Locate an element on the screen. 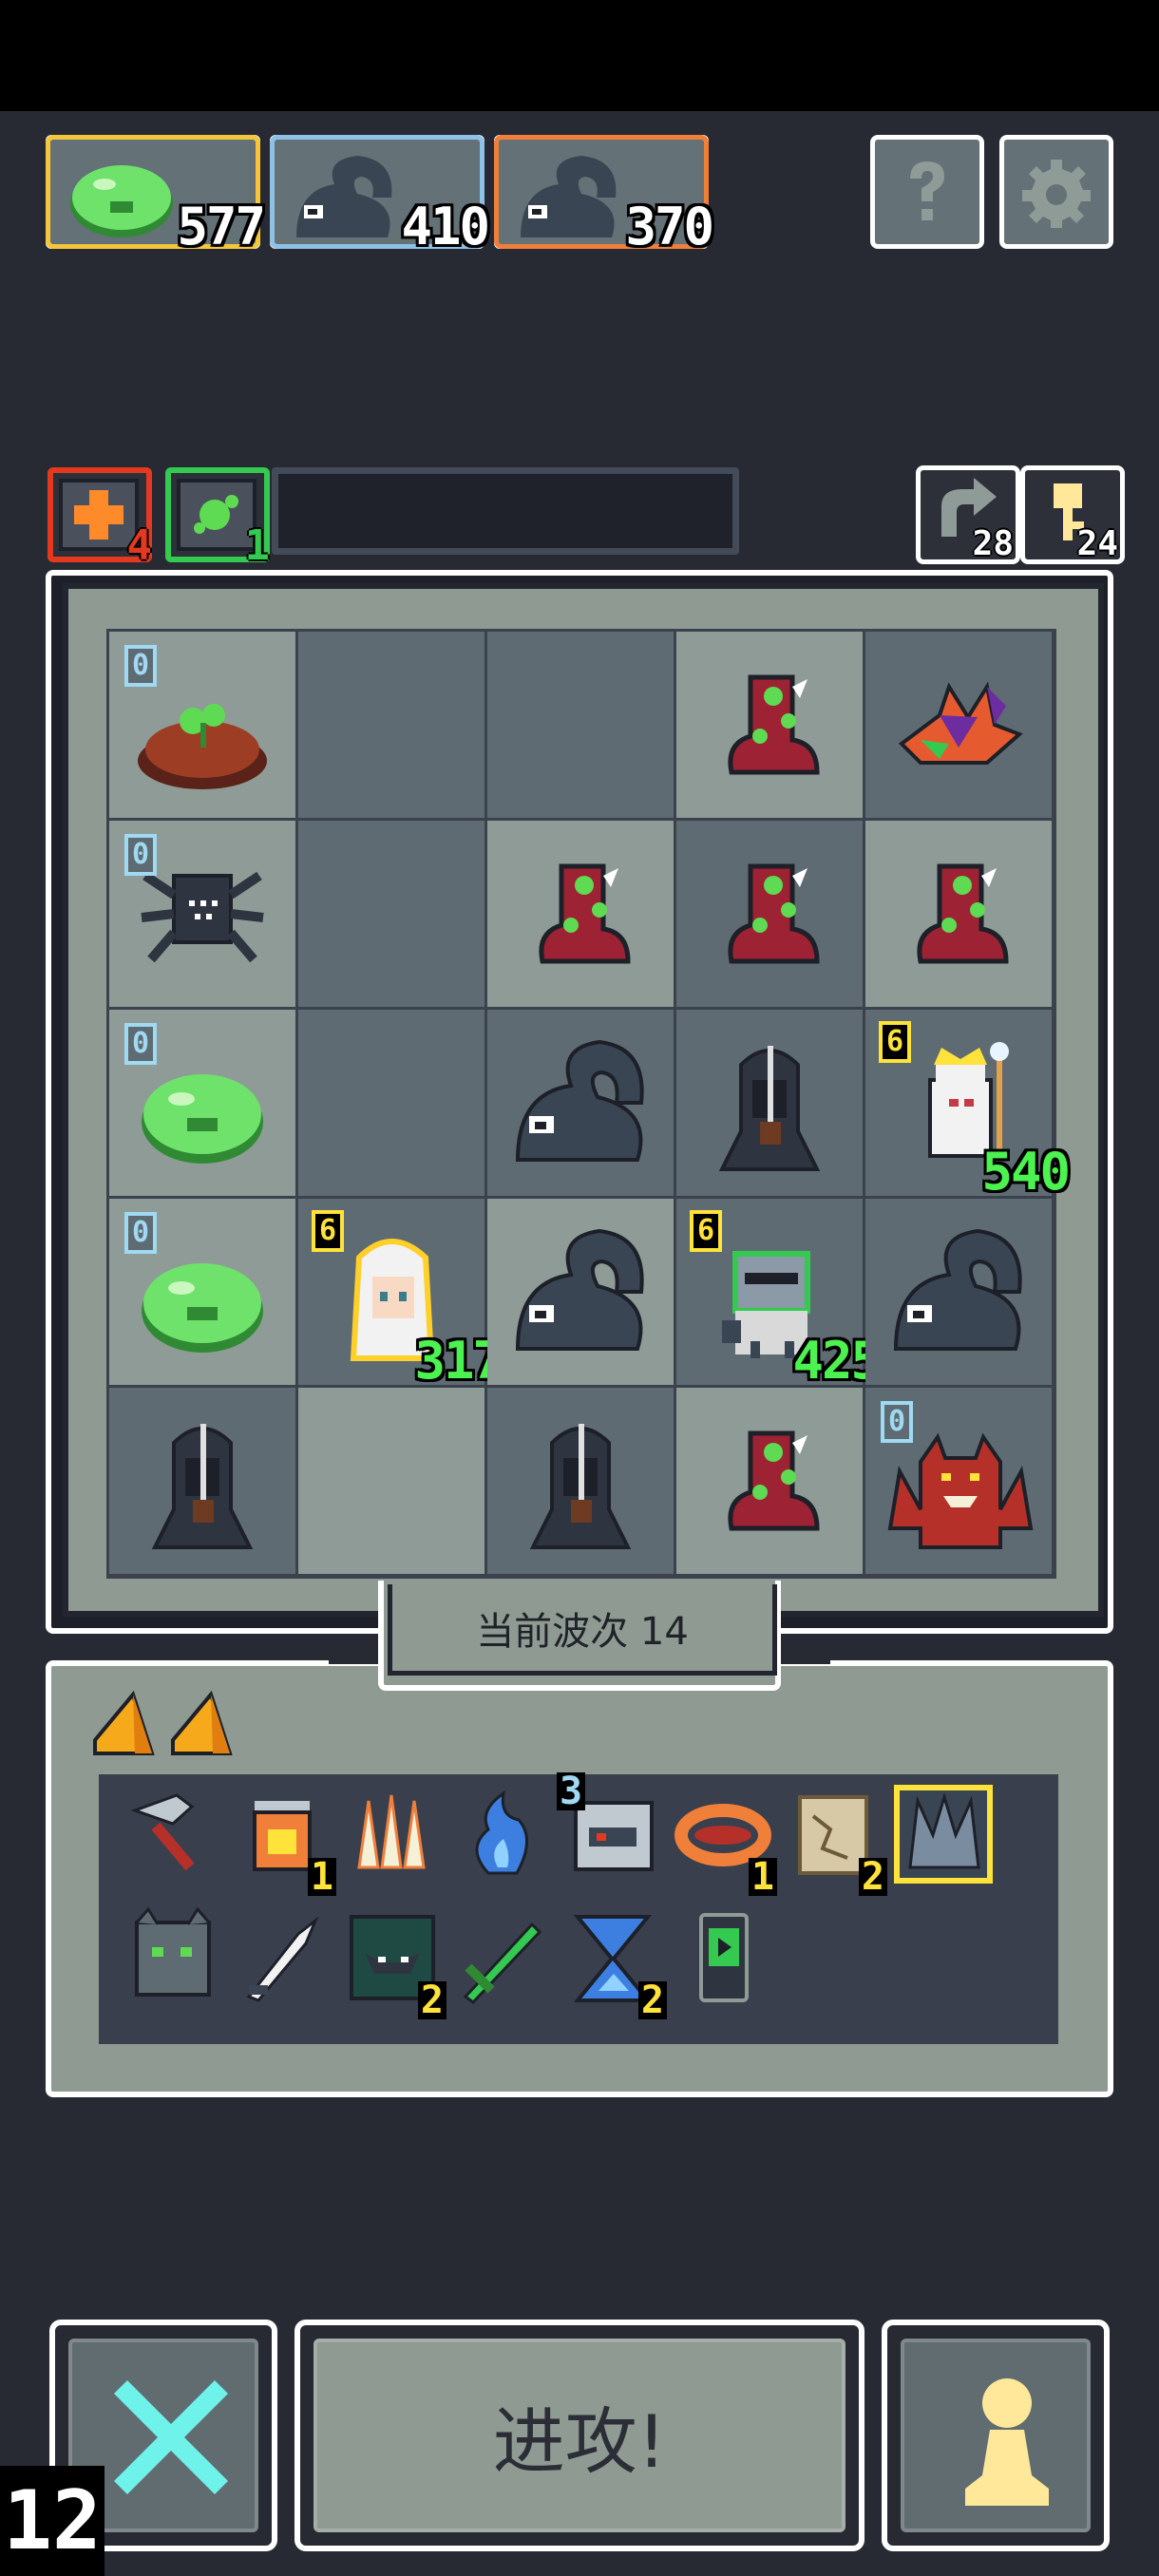 The width and height of the screenshot is (1159, 2576). inventory-item: 3 is located at coordinates (611, 1829).